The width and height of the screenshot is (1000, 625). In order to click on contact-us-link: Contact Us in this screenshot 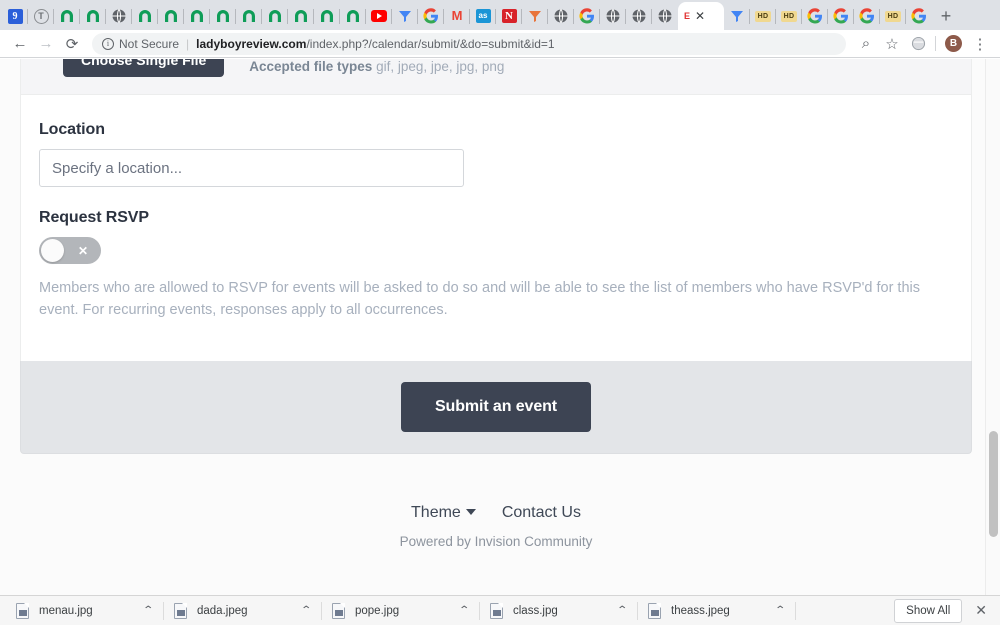, I will do `click(541, 513)`.